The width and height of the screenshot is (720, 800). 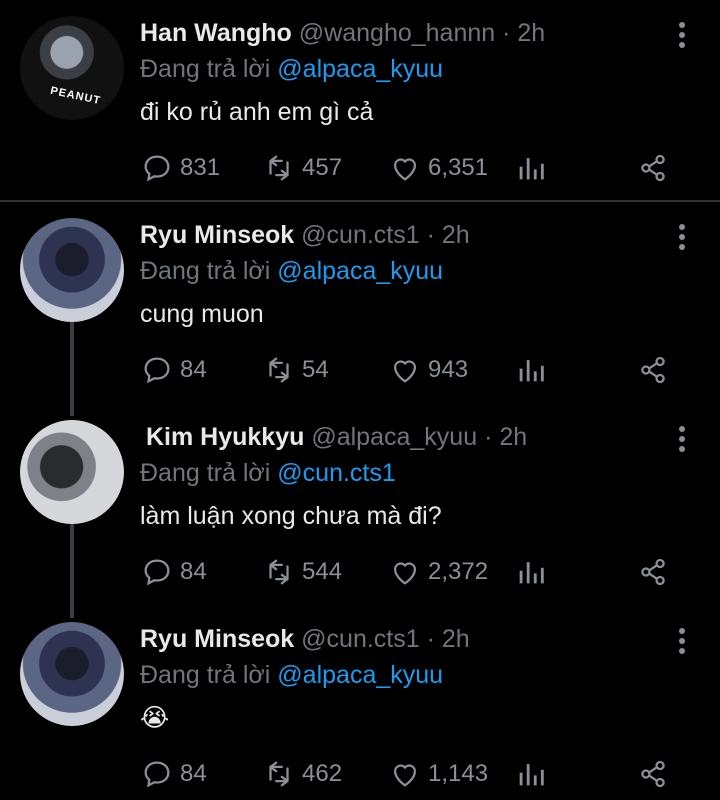 I want to click on reply-count: 831, so click(x=200, y=167).